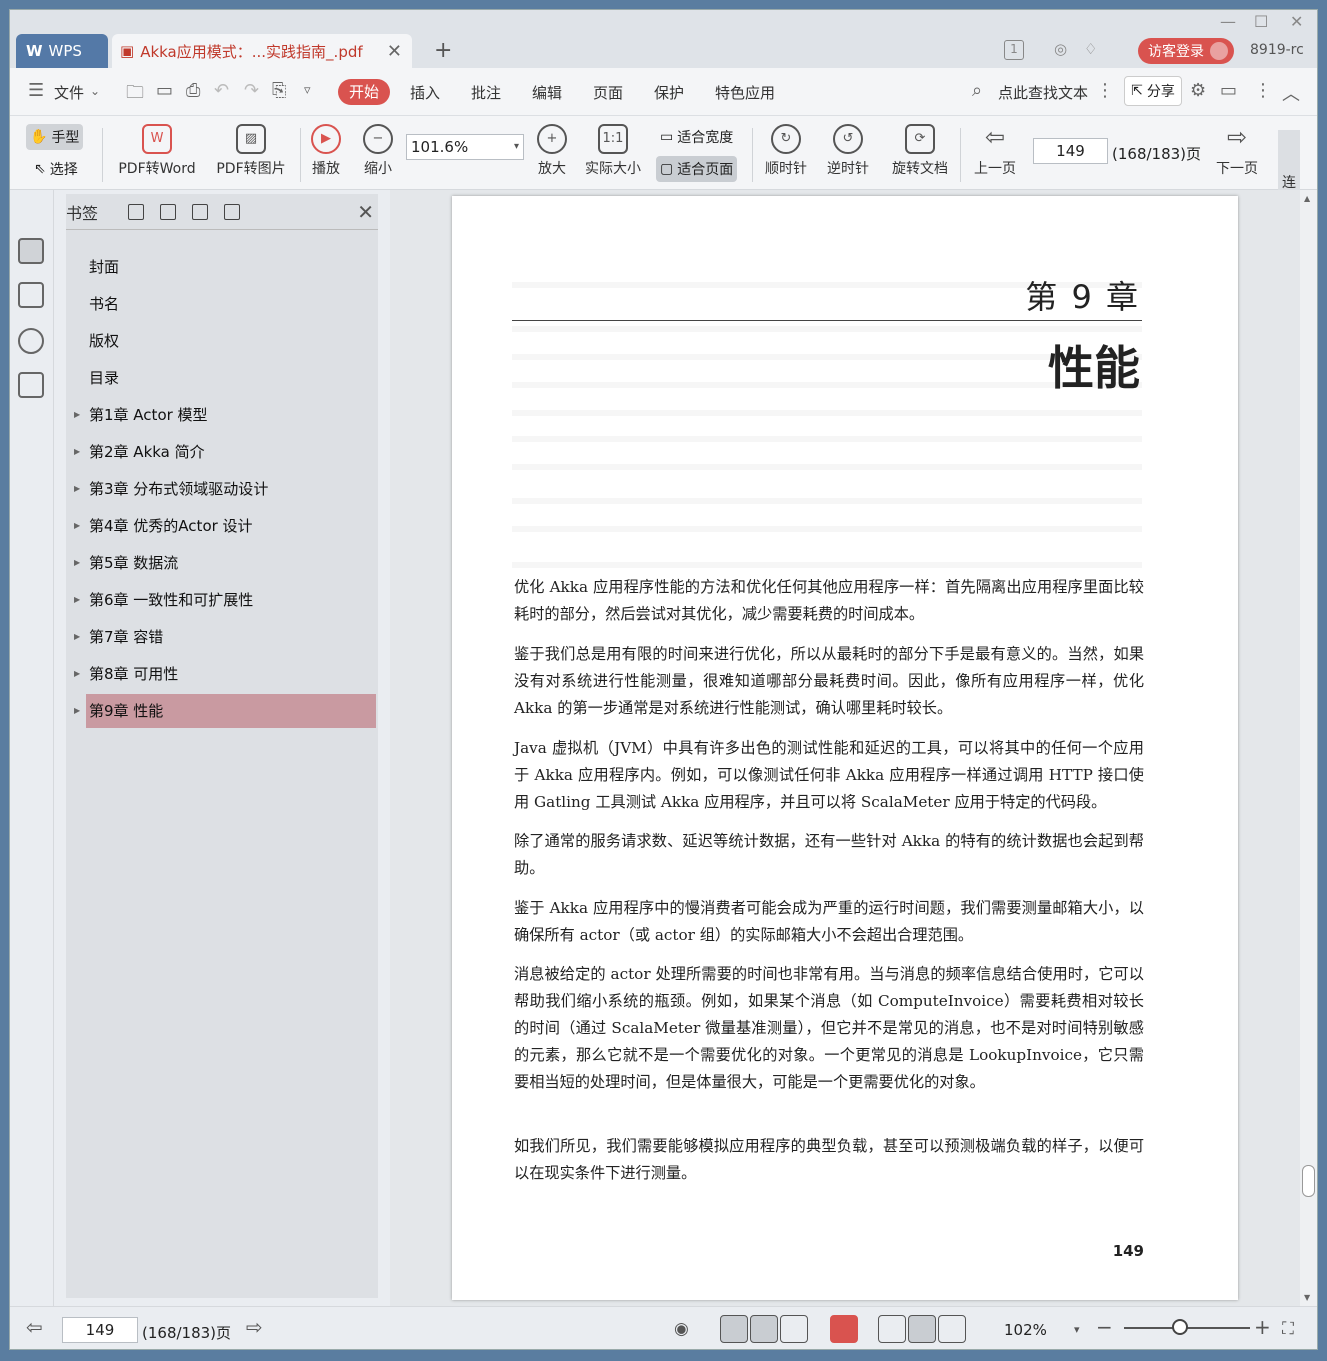 The image size is (1327, 1361). Describe the element at coordinates (225, 489) in the screenshot. I see `bookmark-item: ▶ 第3章 分布式领域驱动设计` at that location.